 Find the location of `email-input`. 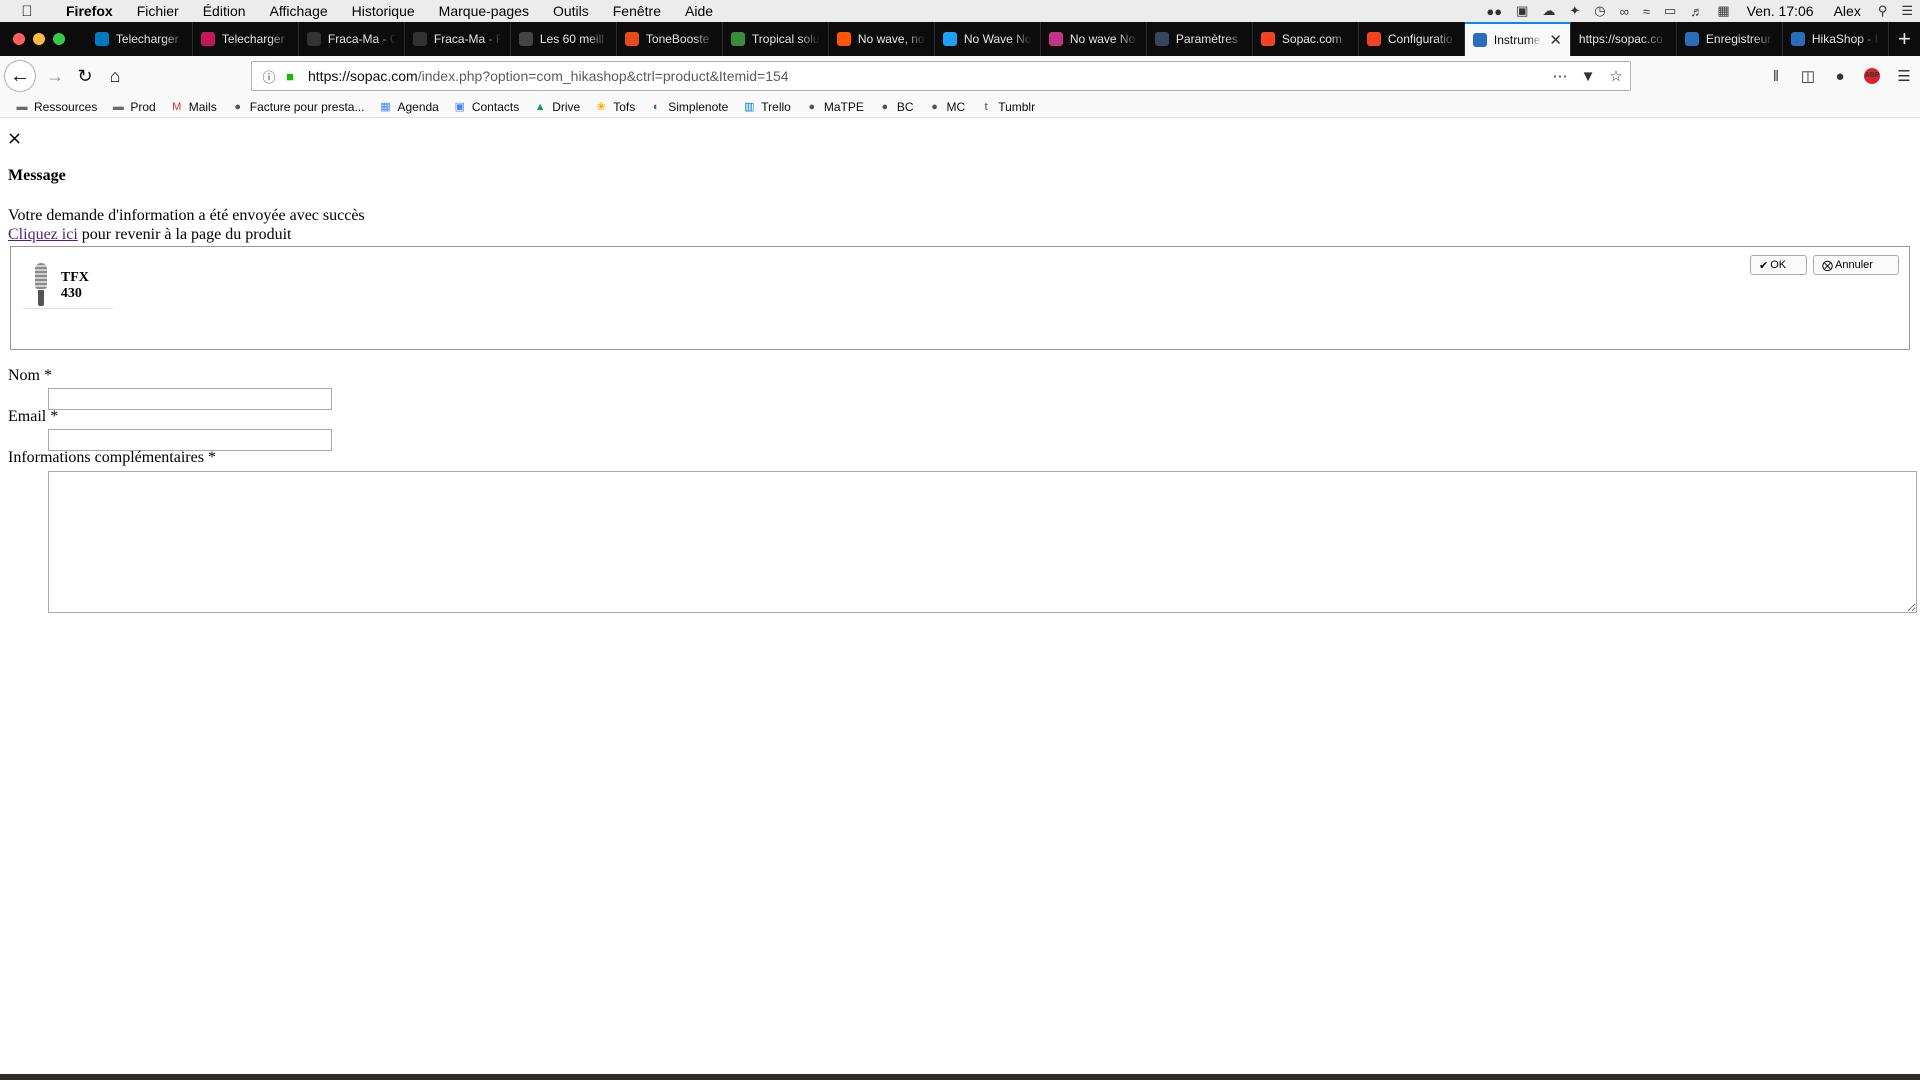

email-input is located at coordinates (190, 440).